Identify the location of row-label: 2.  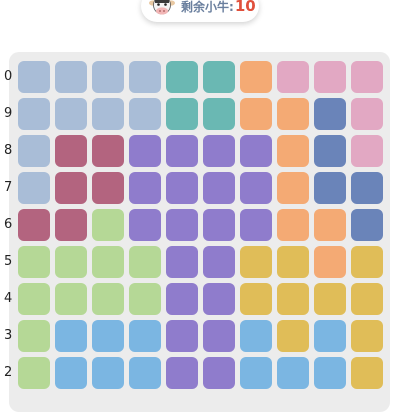
(8, 372).